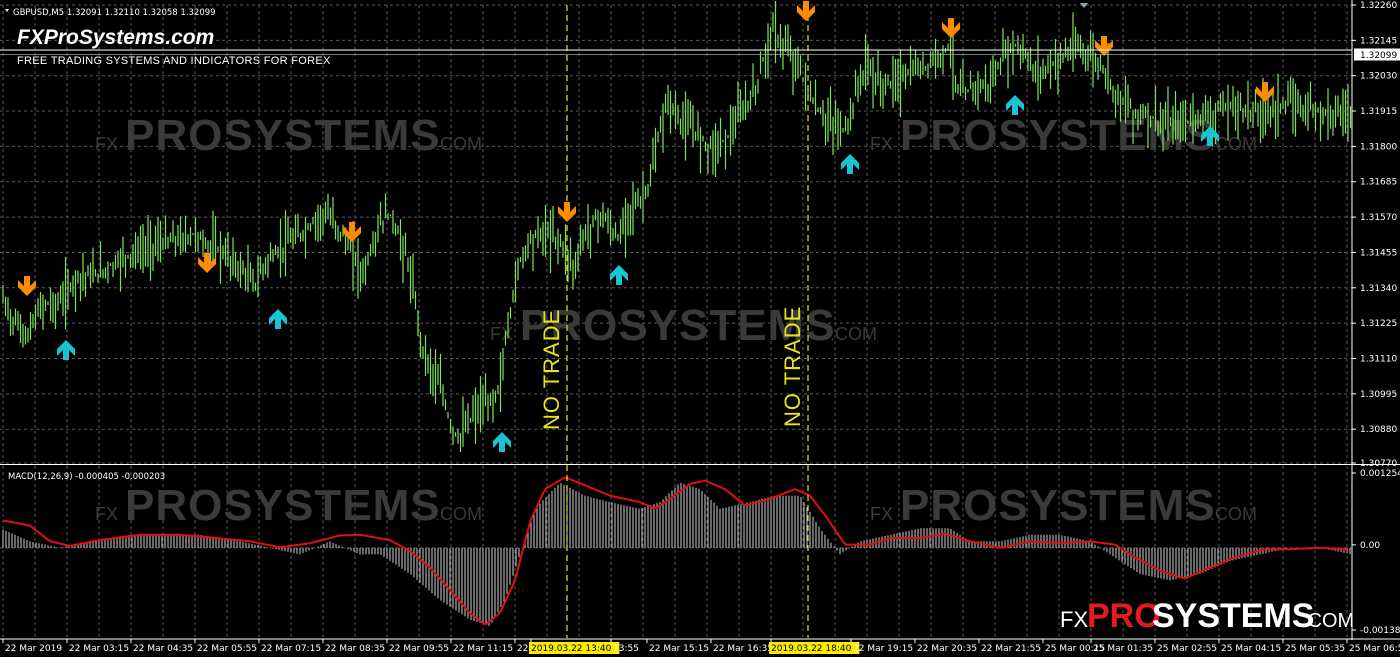 This screenshot has height=657, width=1400. I want to click on y-tick-label: 1.31225, so click(1378, 324).